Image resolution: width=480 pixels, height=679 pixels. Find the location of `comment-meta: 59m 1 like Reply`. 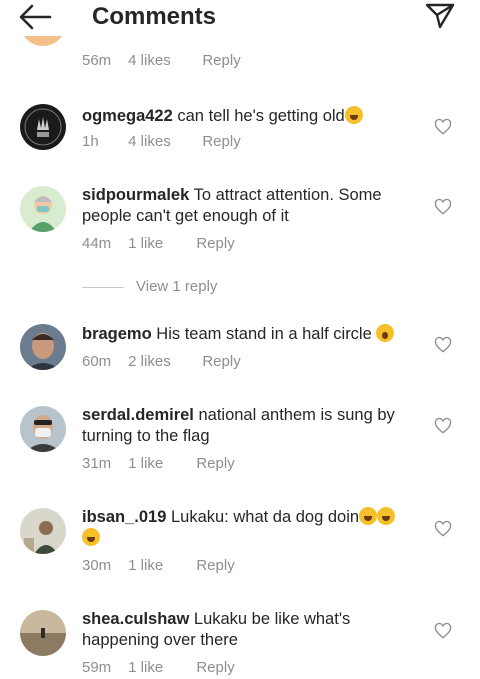

comment-meta: 59m 1 like Reply is located at coordinates (158, 667).